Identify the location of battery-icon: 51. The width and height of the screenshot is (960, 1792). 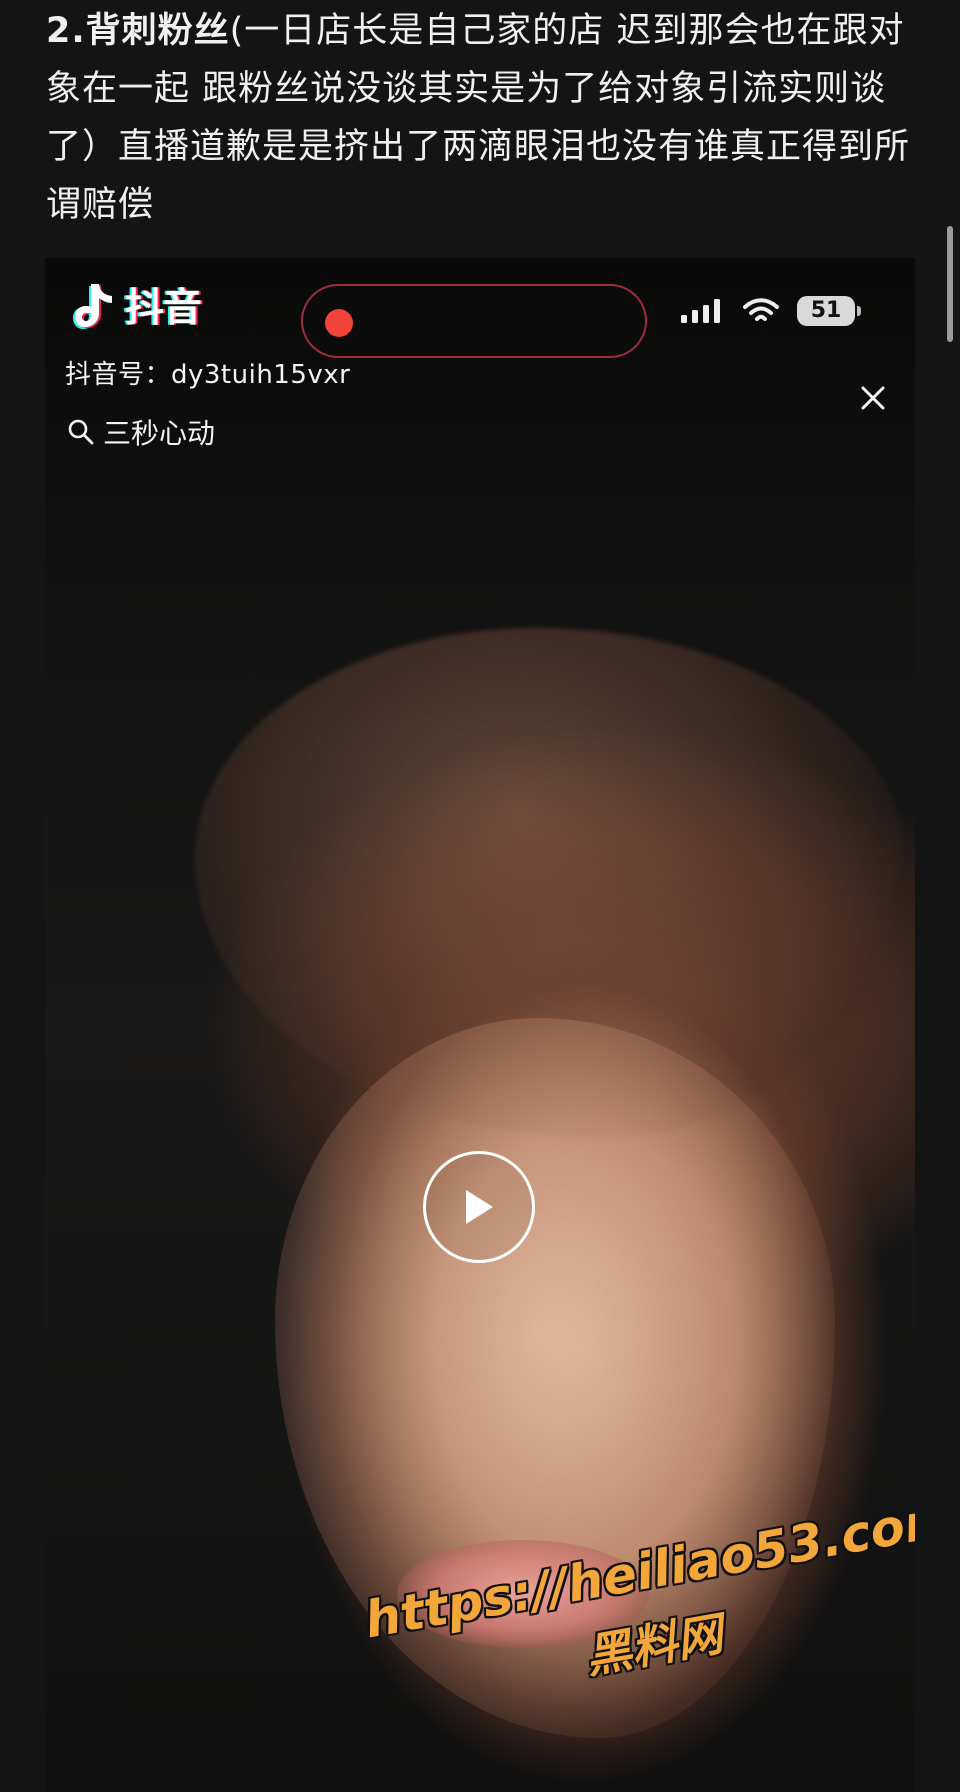
(829, 311).